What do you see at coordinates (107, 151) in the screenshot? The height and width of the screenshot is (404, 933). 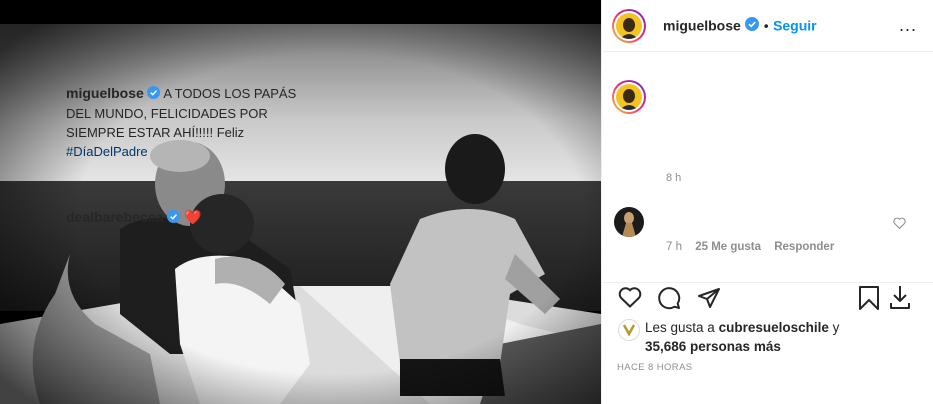 I see `hashtag-link: #DíaDelPadre` at bounding box center [107, 151].